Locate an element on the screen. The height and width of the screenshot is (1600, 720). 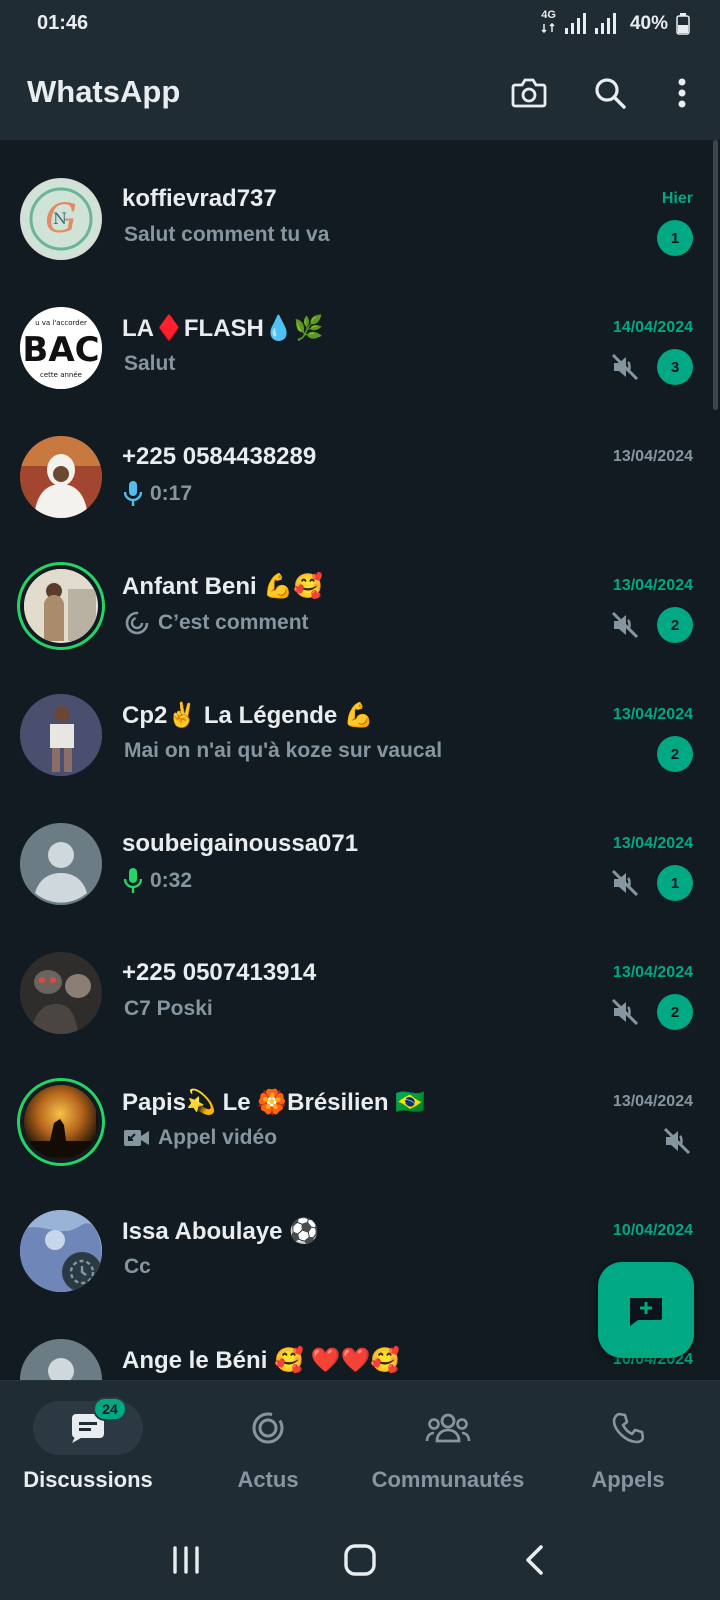
tab-calls: Appels is located at coordinates (628, 1456).